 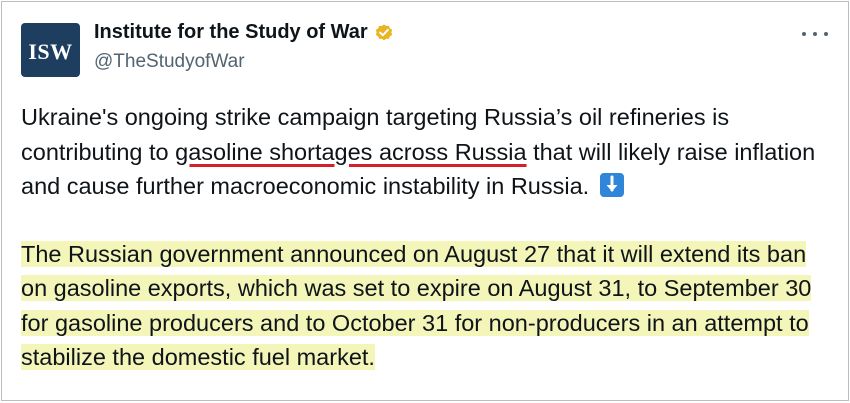 I want to click on author-name-row: Institute for the Study of War, so click(x=244, y=32).